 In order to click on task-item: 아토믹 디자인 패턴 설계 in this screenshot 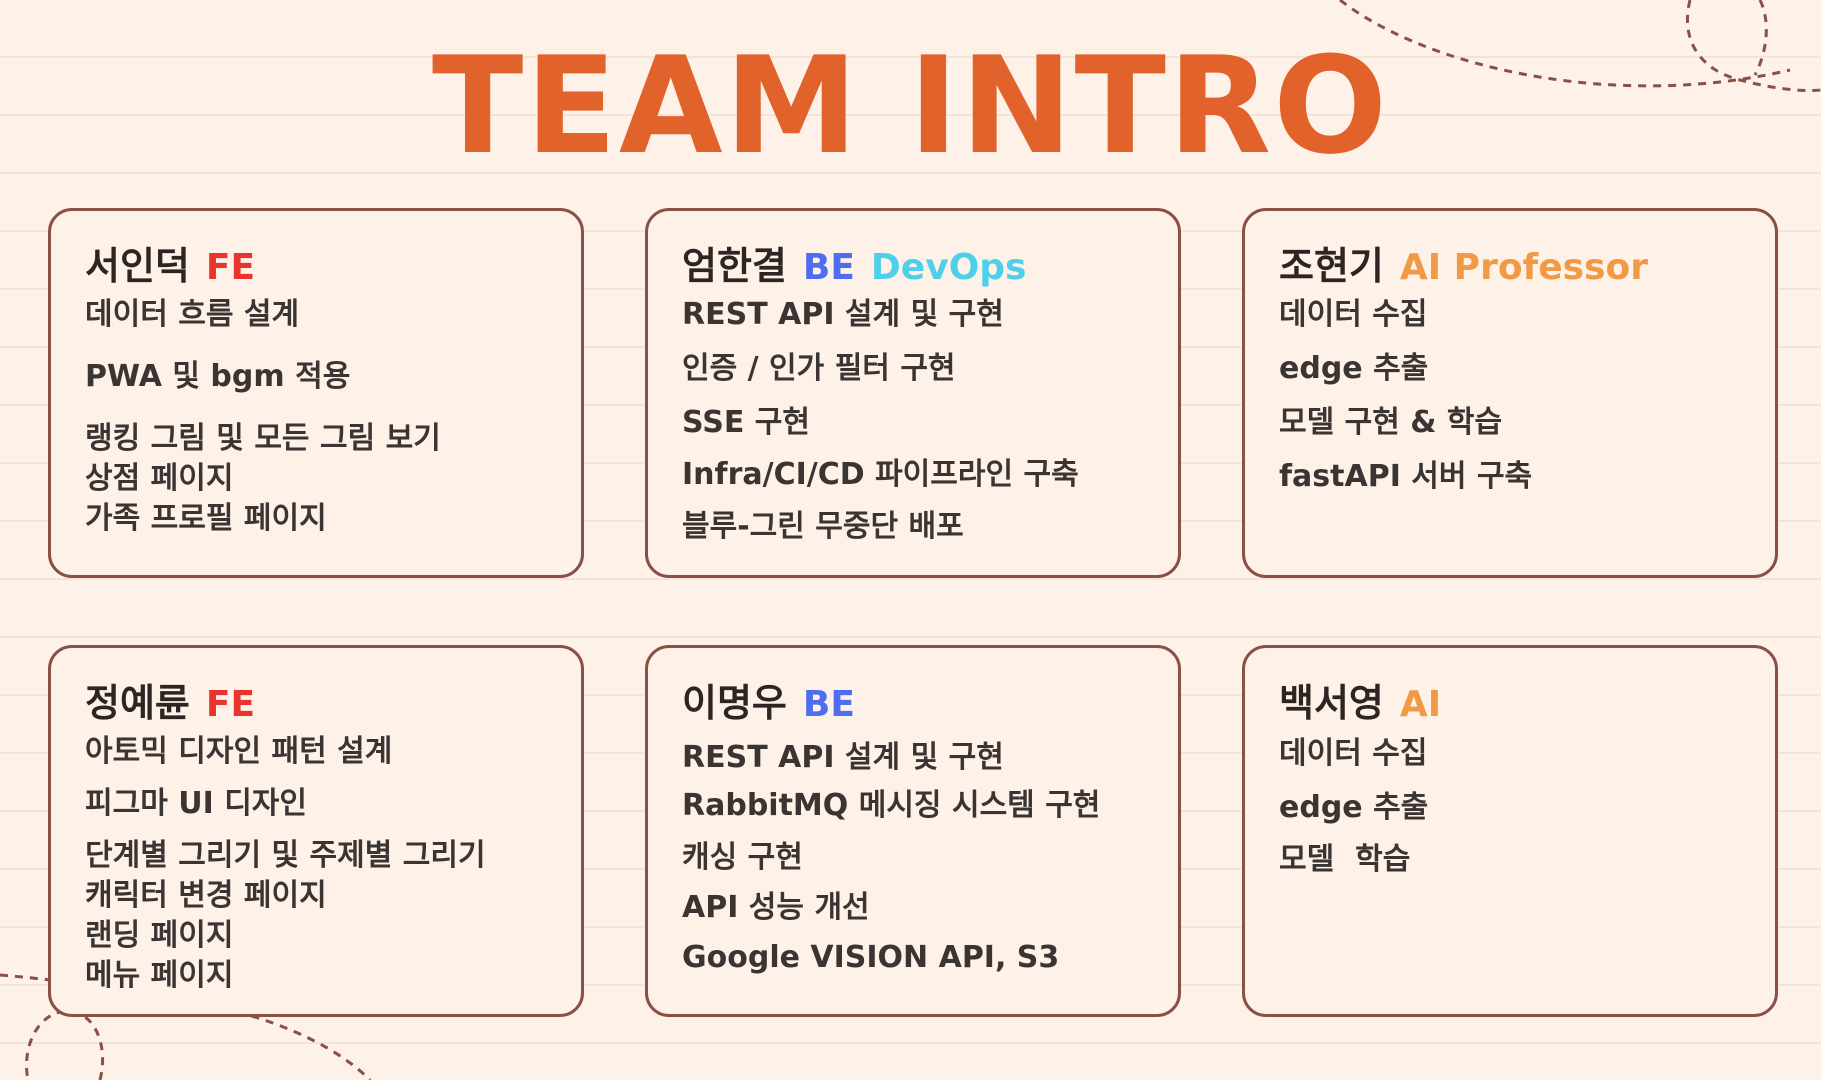, I will do `click(239, 751)`.